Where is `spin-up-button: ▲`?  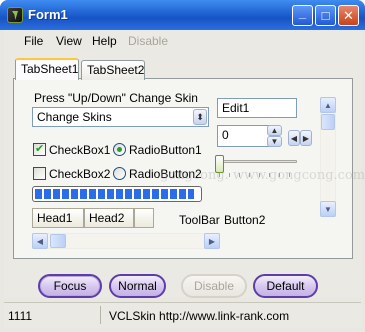 spin-up-button: ▲ is located at coordinates (274, 130).